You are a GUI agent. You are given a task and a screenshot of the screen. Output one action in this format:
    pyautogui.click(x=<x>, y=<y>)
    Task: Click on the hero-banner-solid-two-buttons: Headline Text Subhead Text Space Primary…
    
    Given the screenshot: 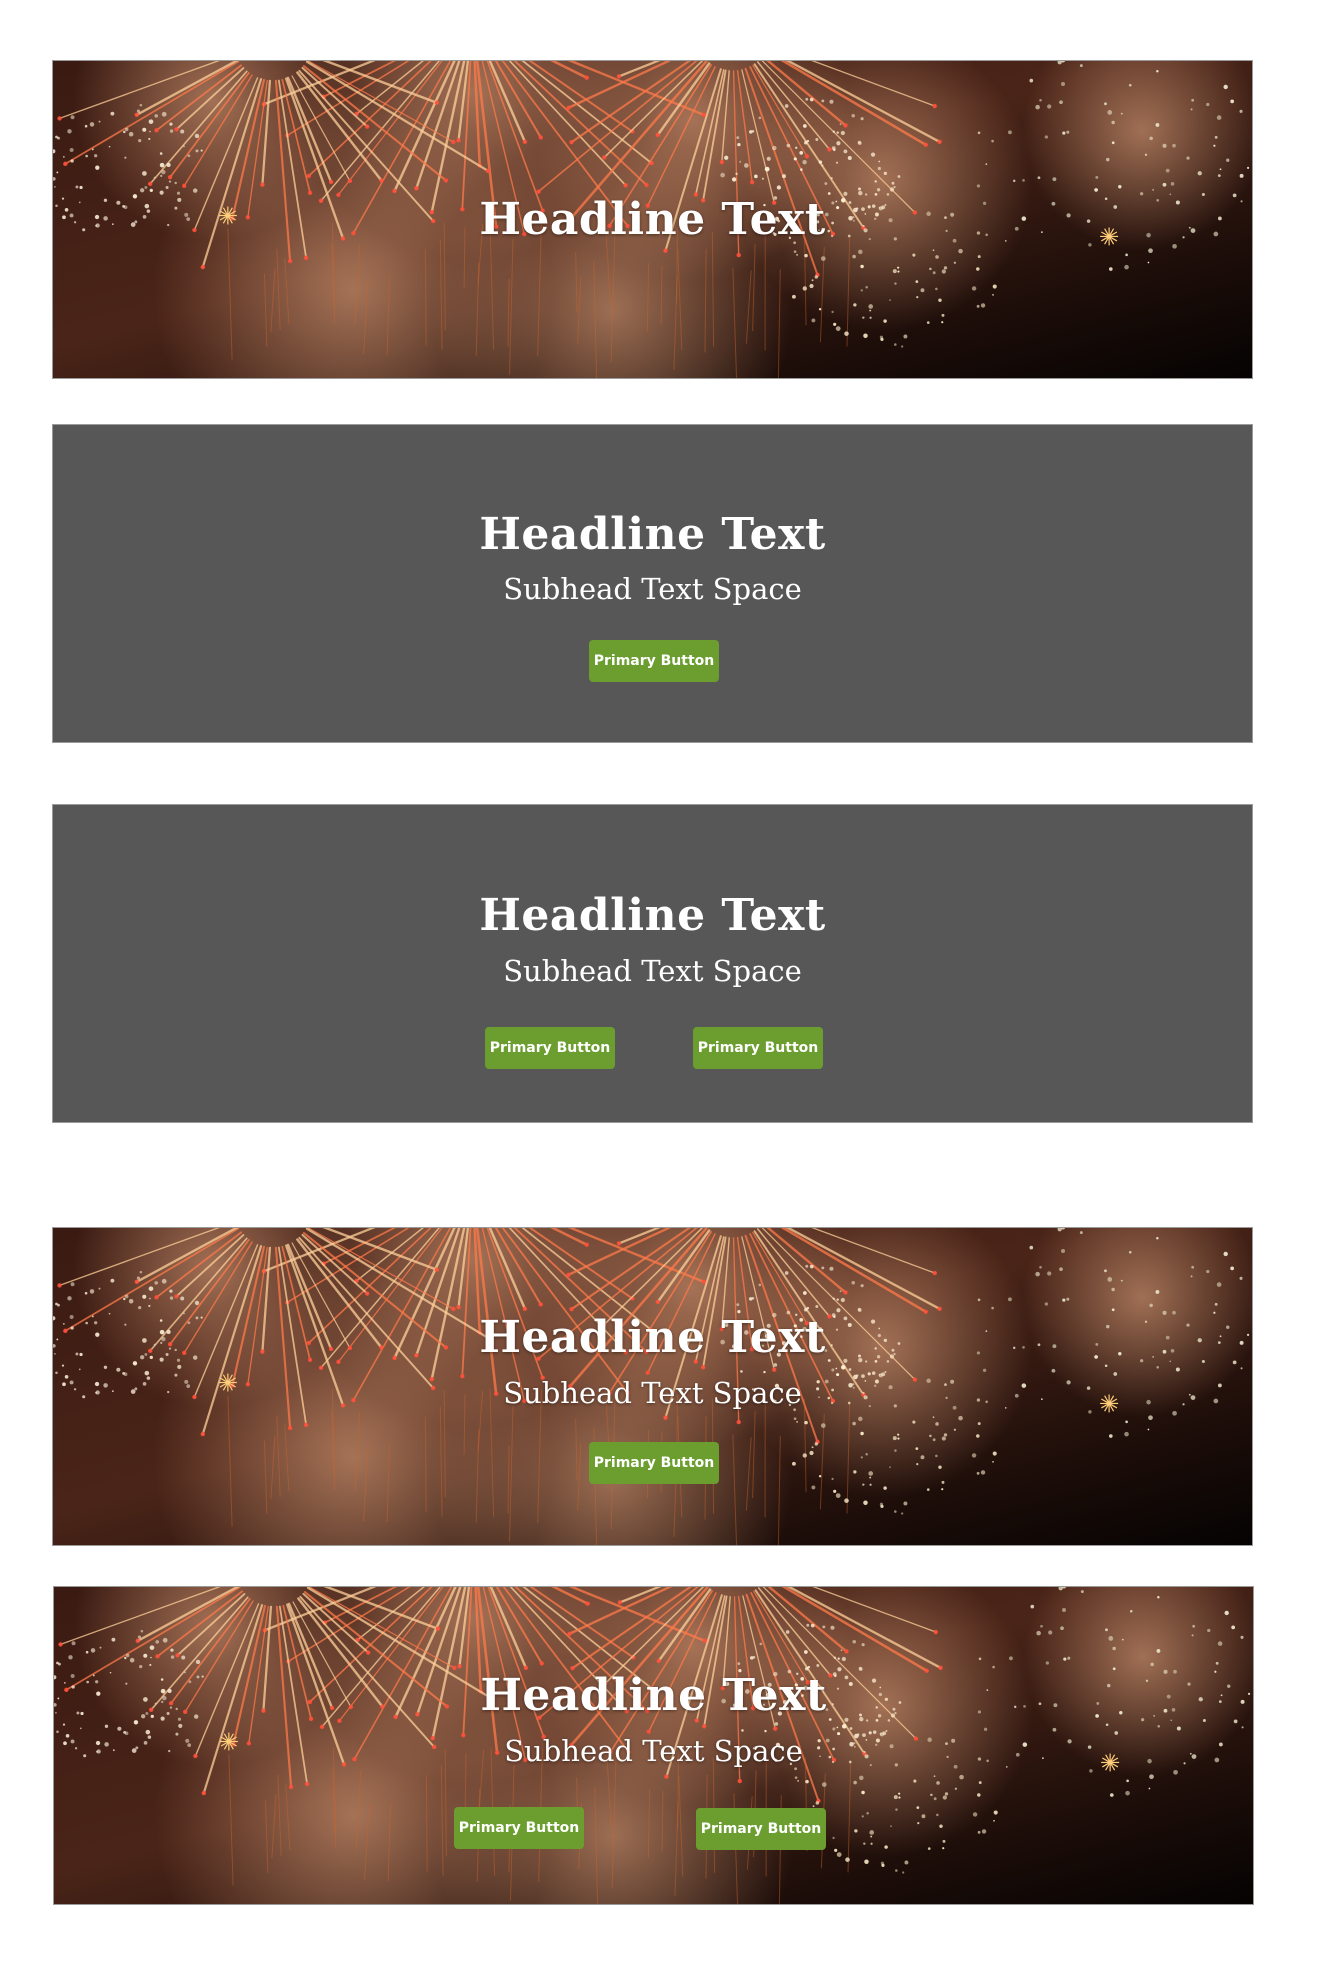 What is the action you would take?
    pyautogui.click(x=652, y=963)
    